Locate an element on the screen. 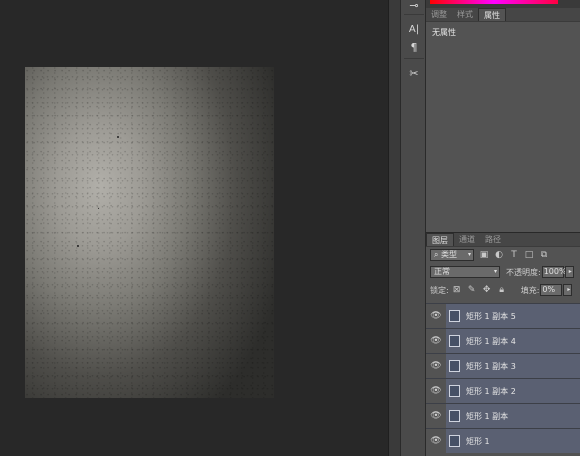 The height and width of the screenshot is (456, 580). fill-dropdown-button: ▸ is located at coordinates (568, 290).